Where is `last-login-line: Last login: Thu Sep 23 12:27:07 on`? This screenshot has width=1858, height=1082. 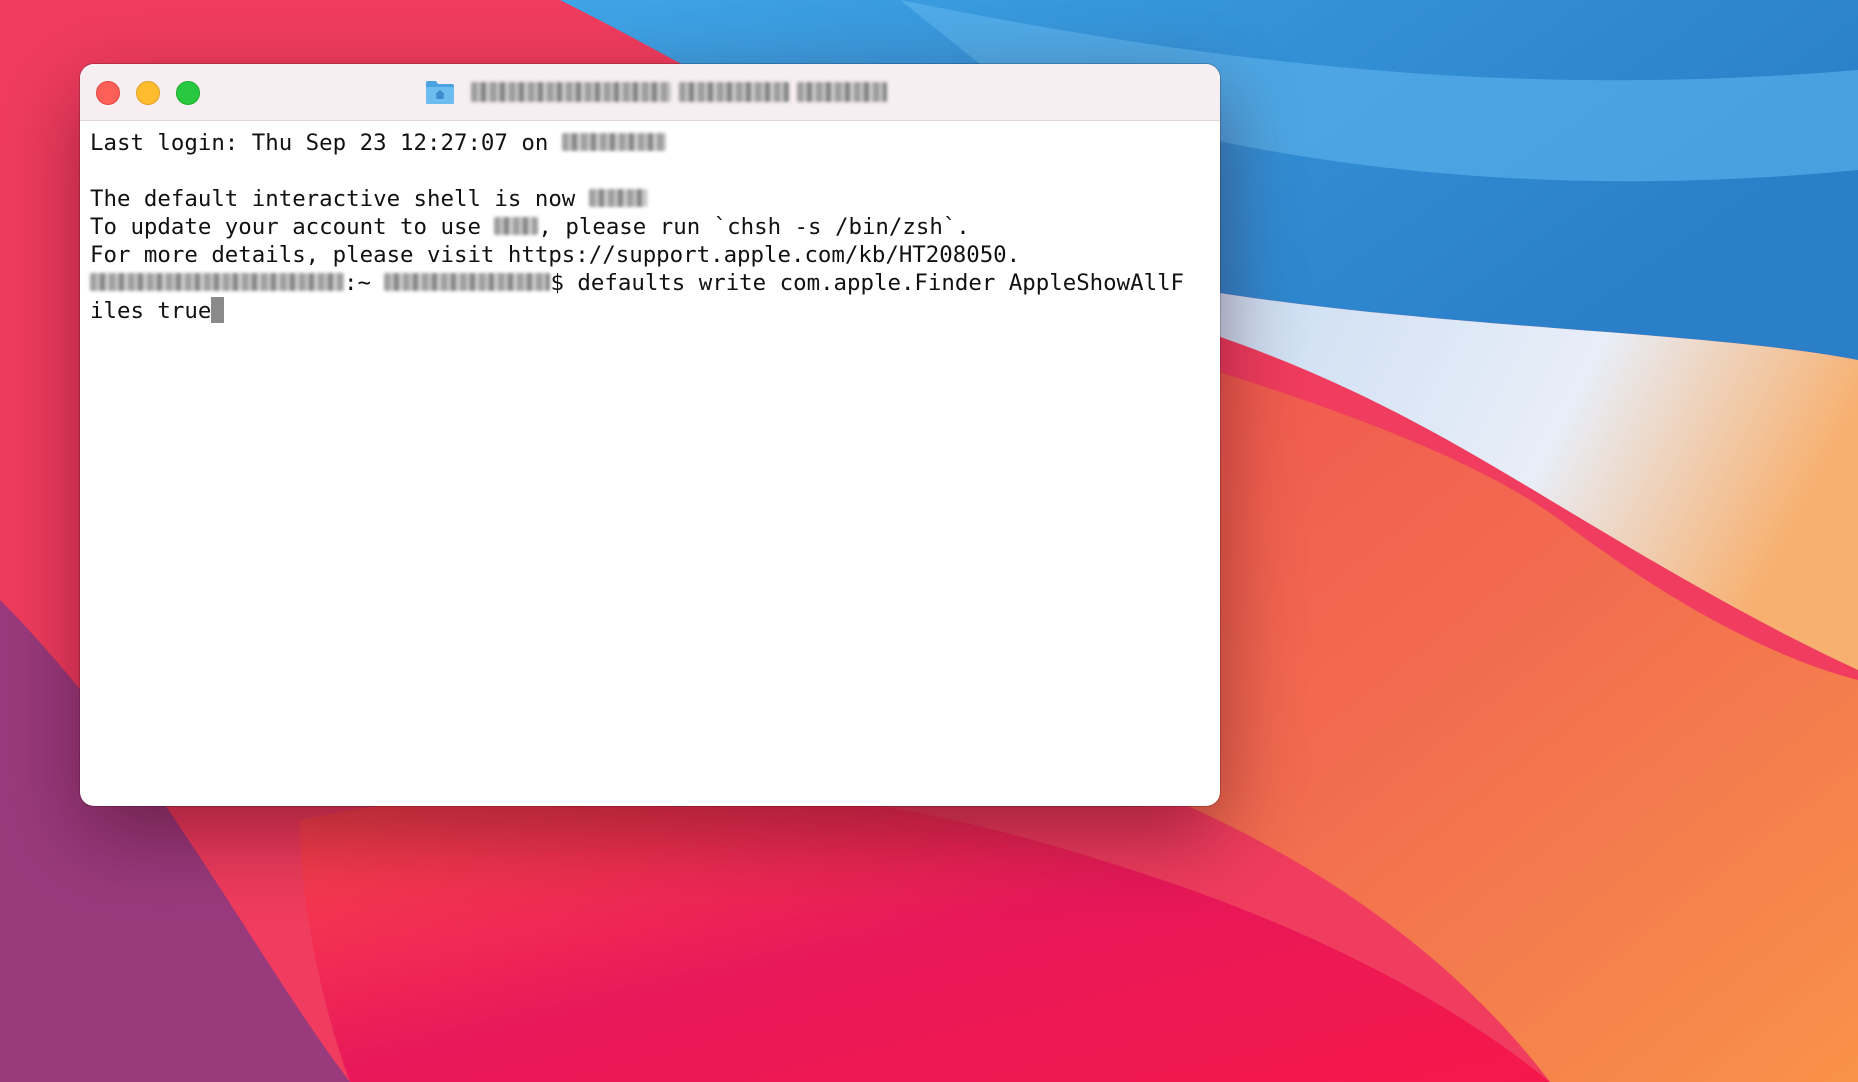
last-login-line: Last login: Thu Sep 23 12:27:07 on is located at coordinates (650, 143).